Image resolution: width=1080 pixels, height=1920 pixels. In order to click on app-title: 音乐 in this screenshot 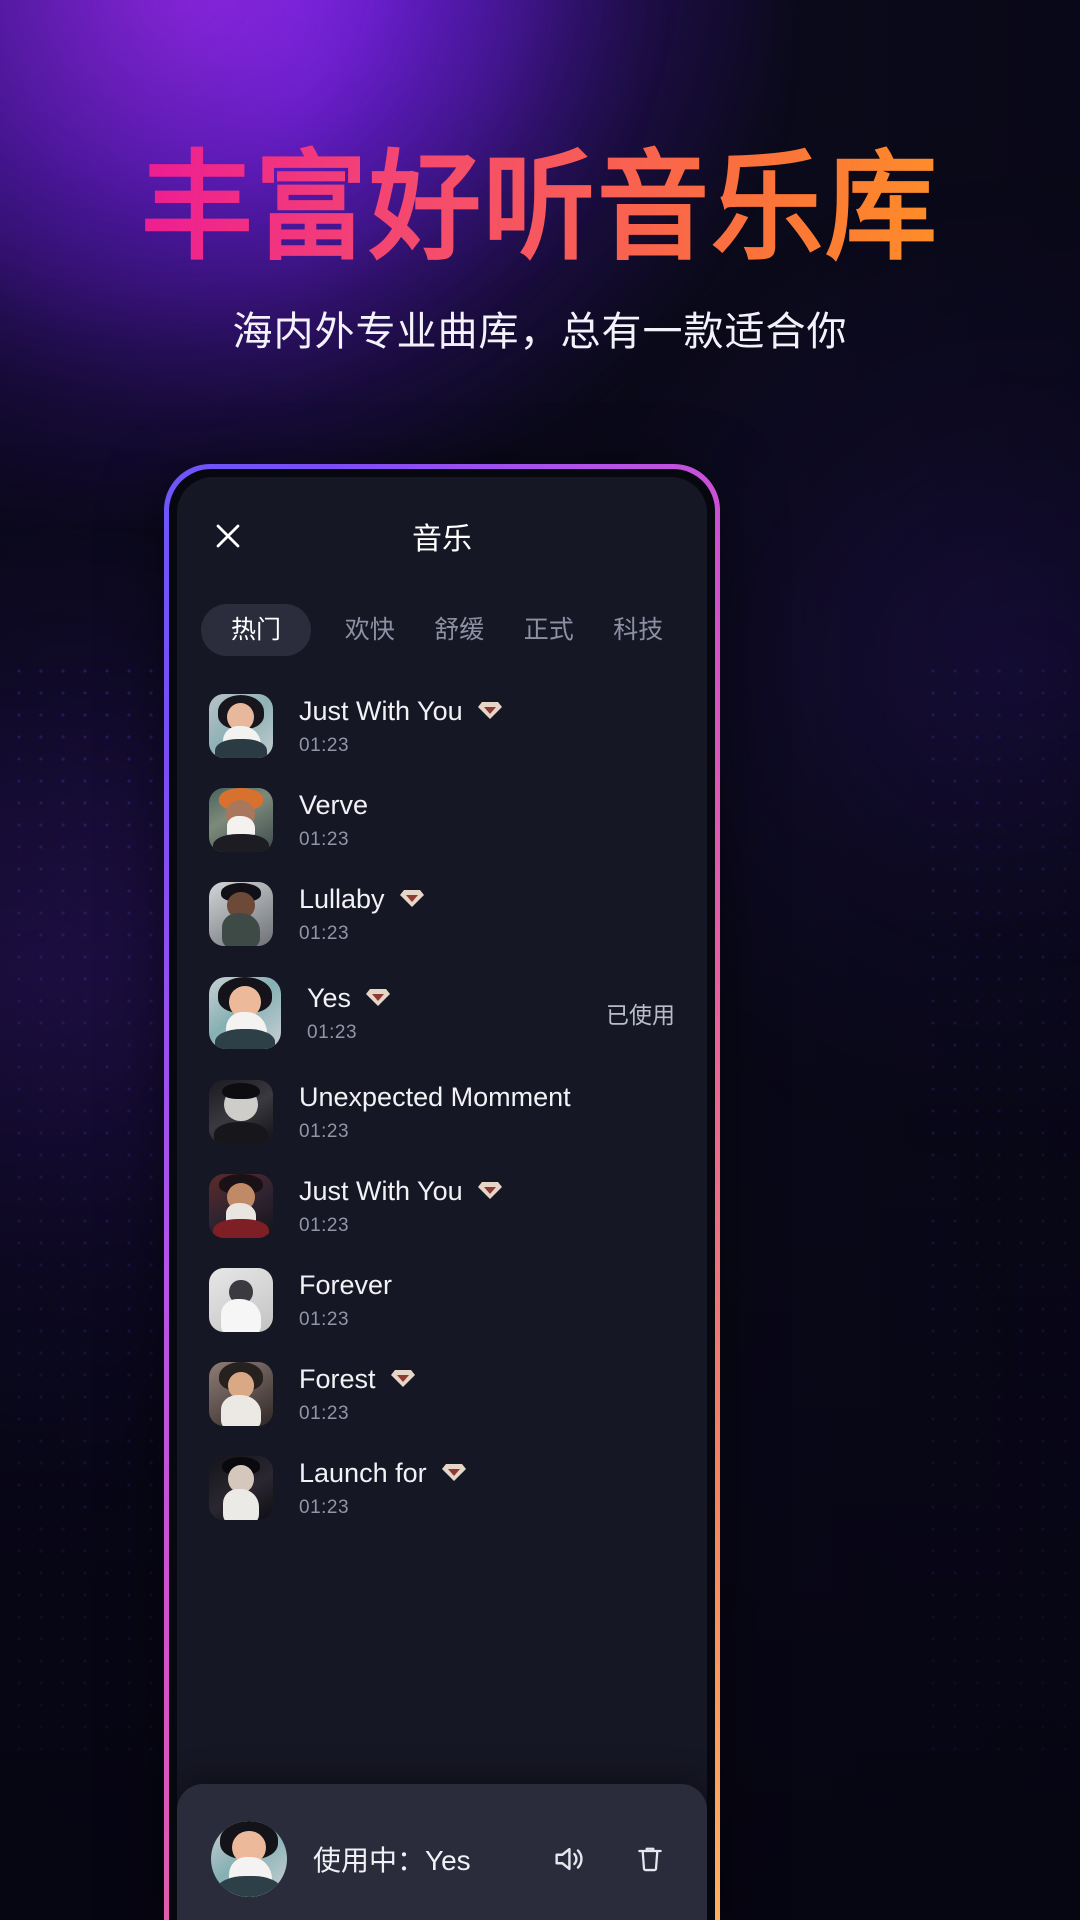, I will do `click(442, 539)`.